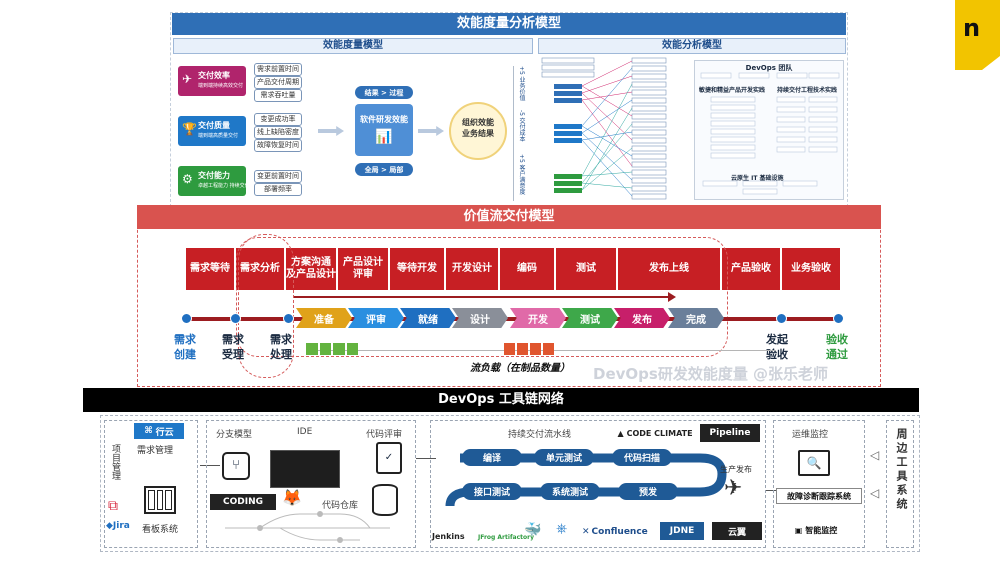  Describe the element at coordinates (642, 318) in the screenshot. I see `vs-stage-chevron: 发布` at that location.